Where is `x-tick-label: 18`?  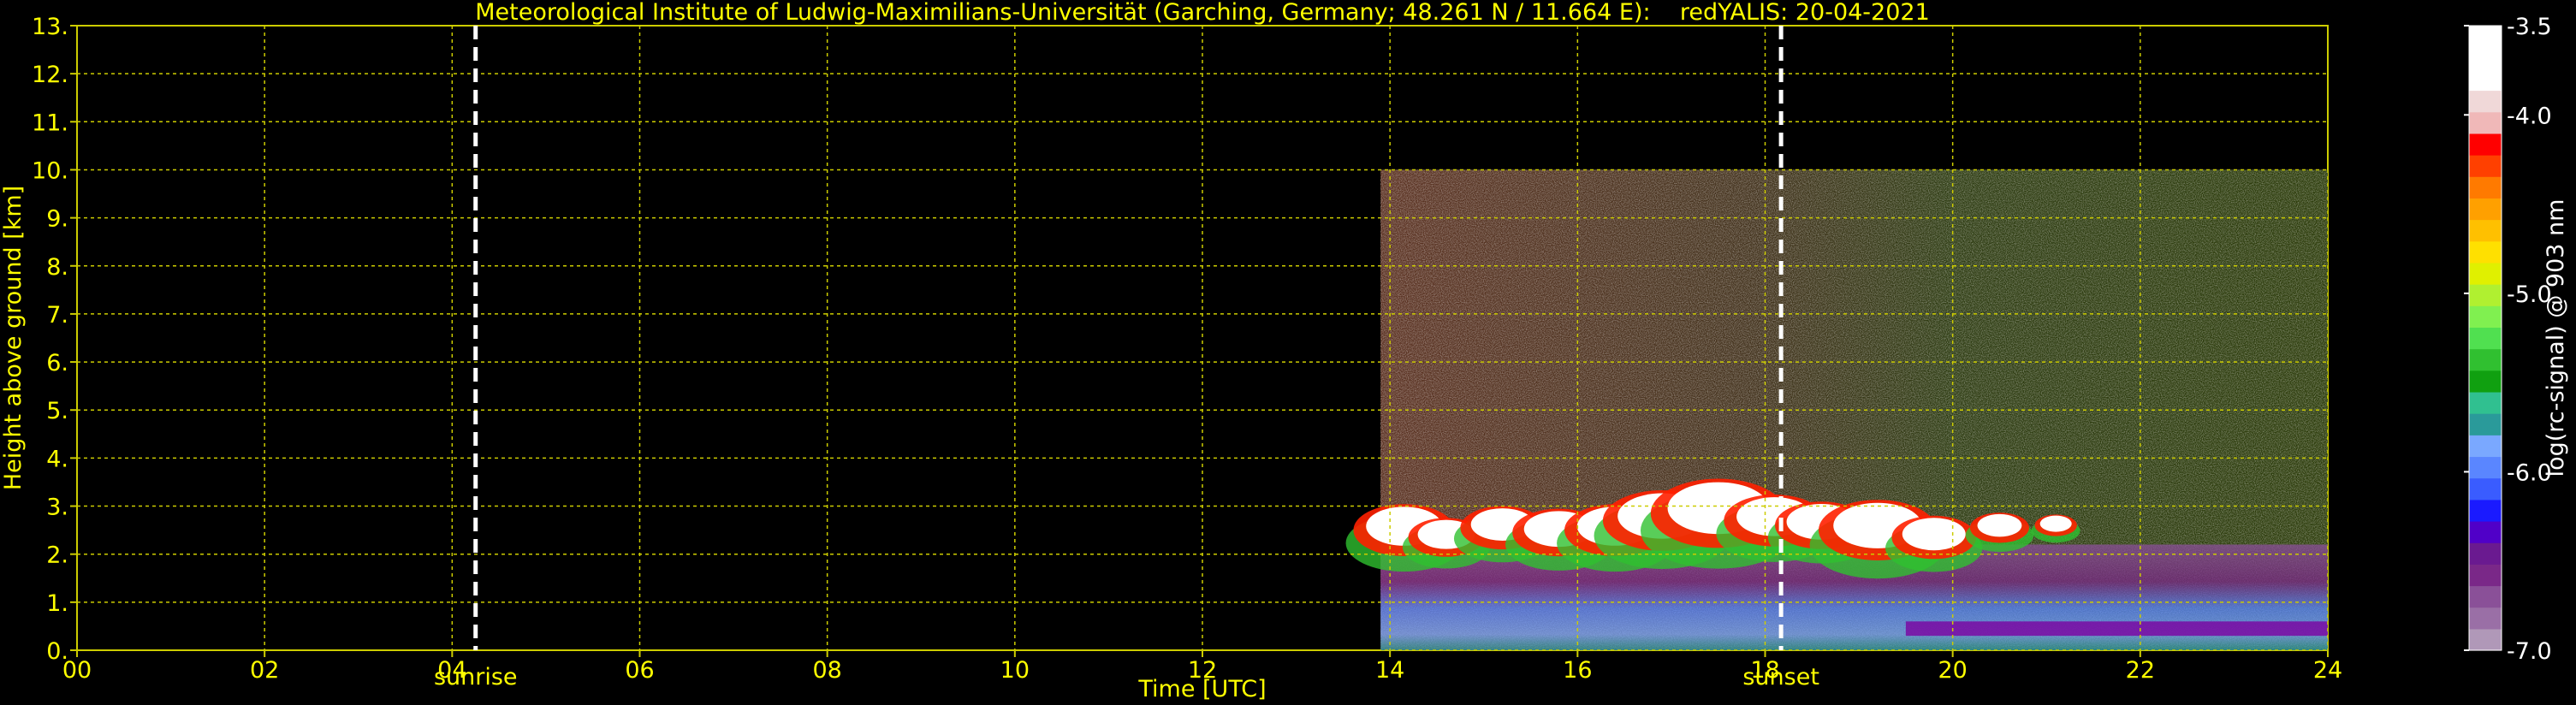 x-tick-label: 18 is located at coordinates (1764, 670).